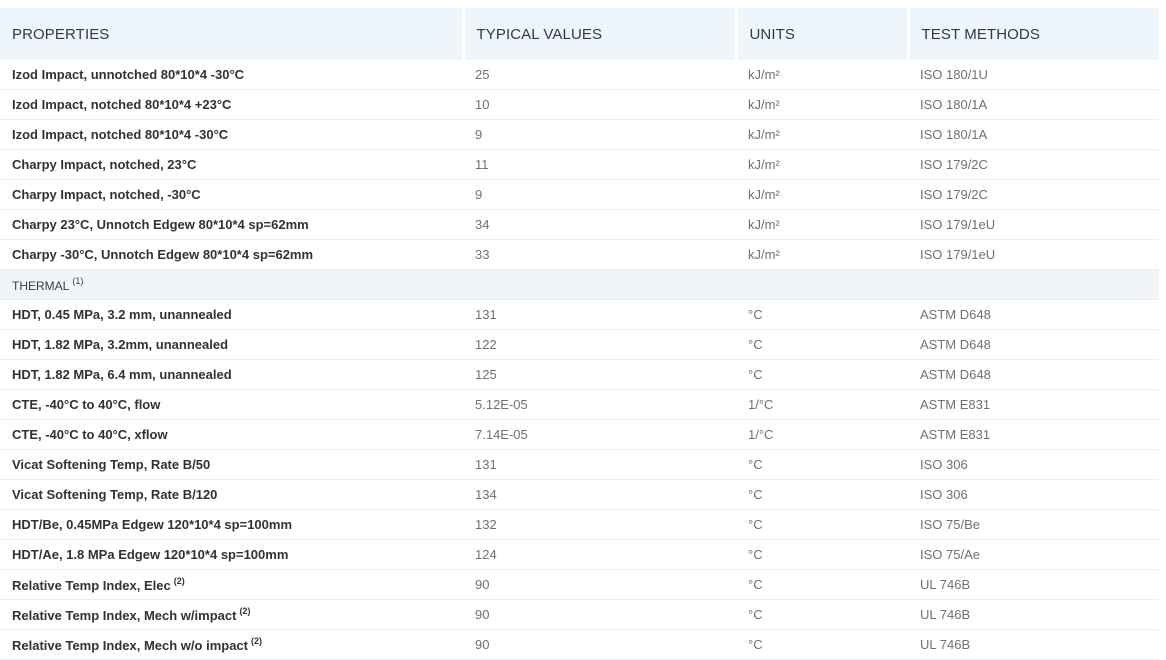  Describe the element at coordinates (150, 554) in the screenshot. I see `property-name: HDT/Ae, 1.8 MPa Edgew 120*10*4 sp=100mm` at that location.